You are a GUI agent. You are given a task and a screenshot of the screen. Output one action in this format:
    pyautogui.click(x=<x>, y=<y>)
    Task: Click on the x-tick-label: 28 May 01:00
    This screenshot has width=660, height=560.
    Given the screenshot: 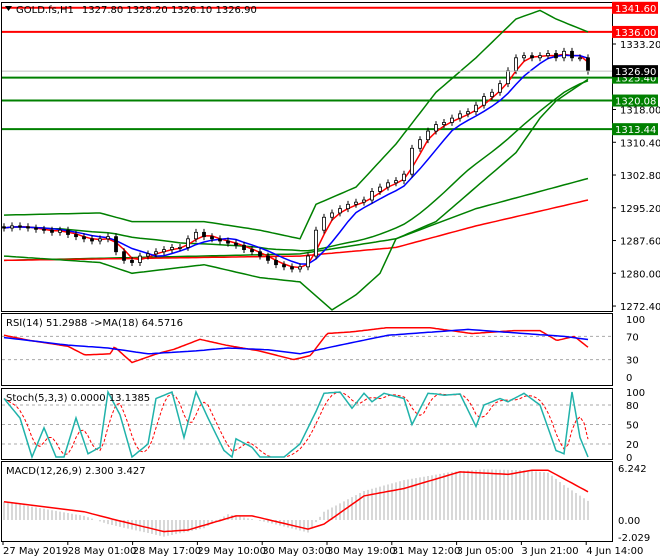 What is the action you would take?
    pyautogui.click(x=102, y=551)
    